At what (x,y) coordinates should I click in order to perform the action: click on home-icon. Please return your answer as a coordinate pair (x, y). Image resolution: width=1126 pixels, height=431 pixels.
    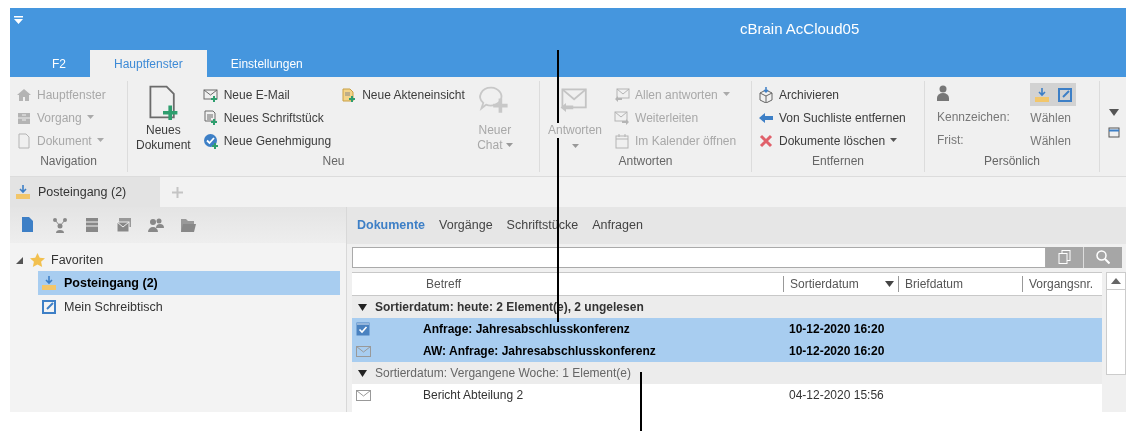
    Looking at the image, I should click on (24, 94).